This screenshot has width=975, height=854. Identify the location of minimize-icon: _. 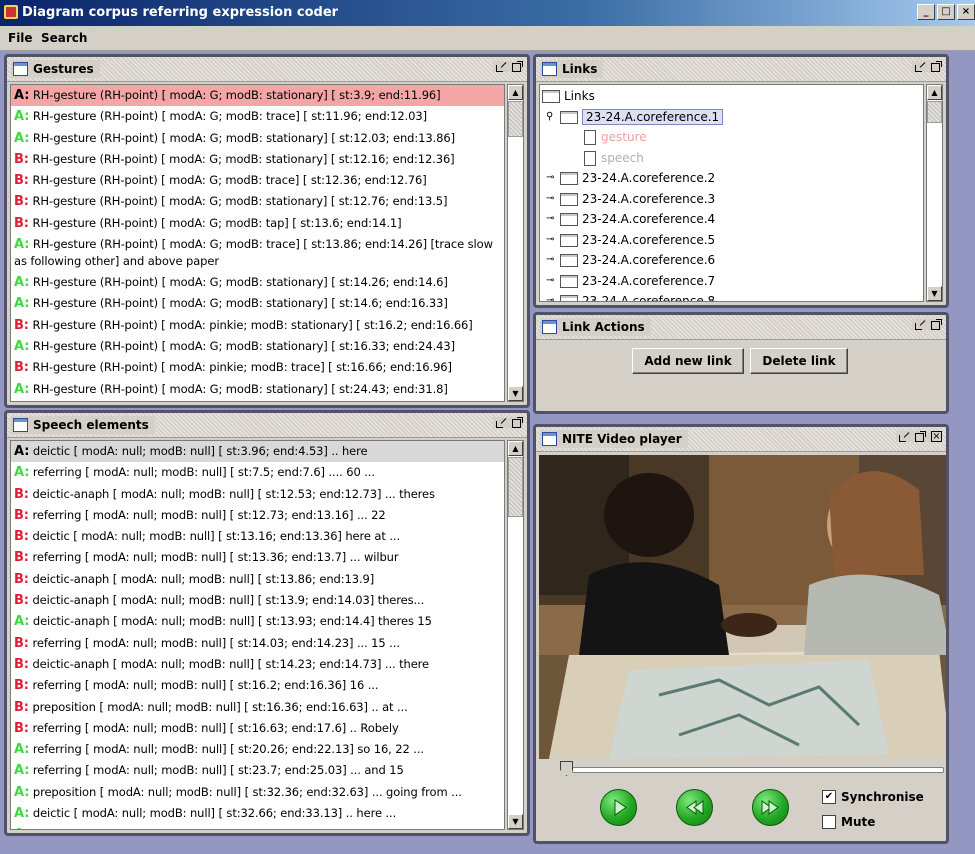
(926, 12).